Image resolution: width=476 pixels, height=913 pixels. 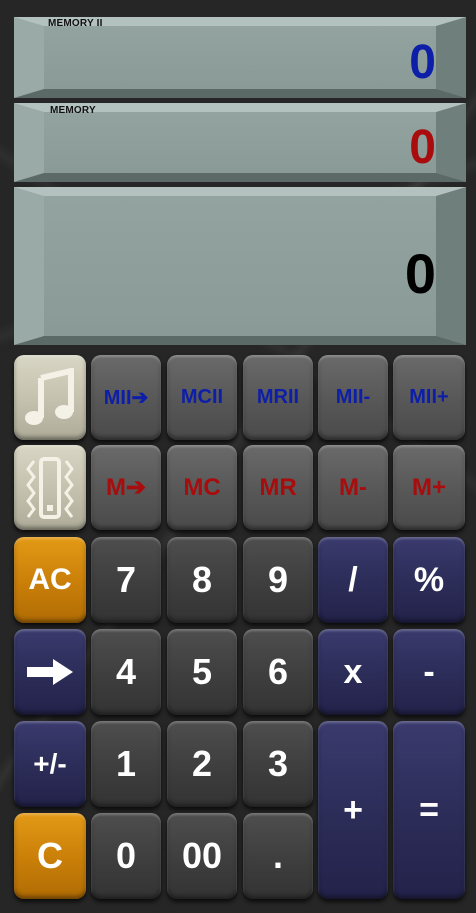 I want to click on digit-8-button: 8, so click(x=202, y=580).